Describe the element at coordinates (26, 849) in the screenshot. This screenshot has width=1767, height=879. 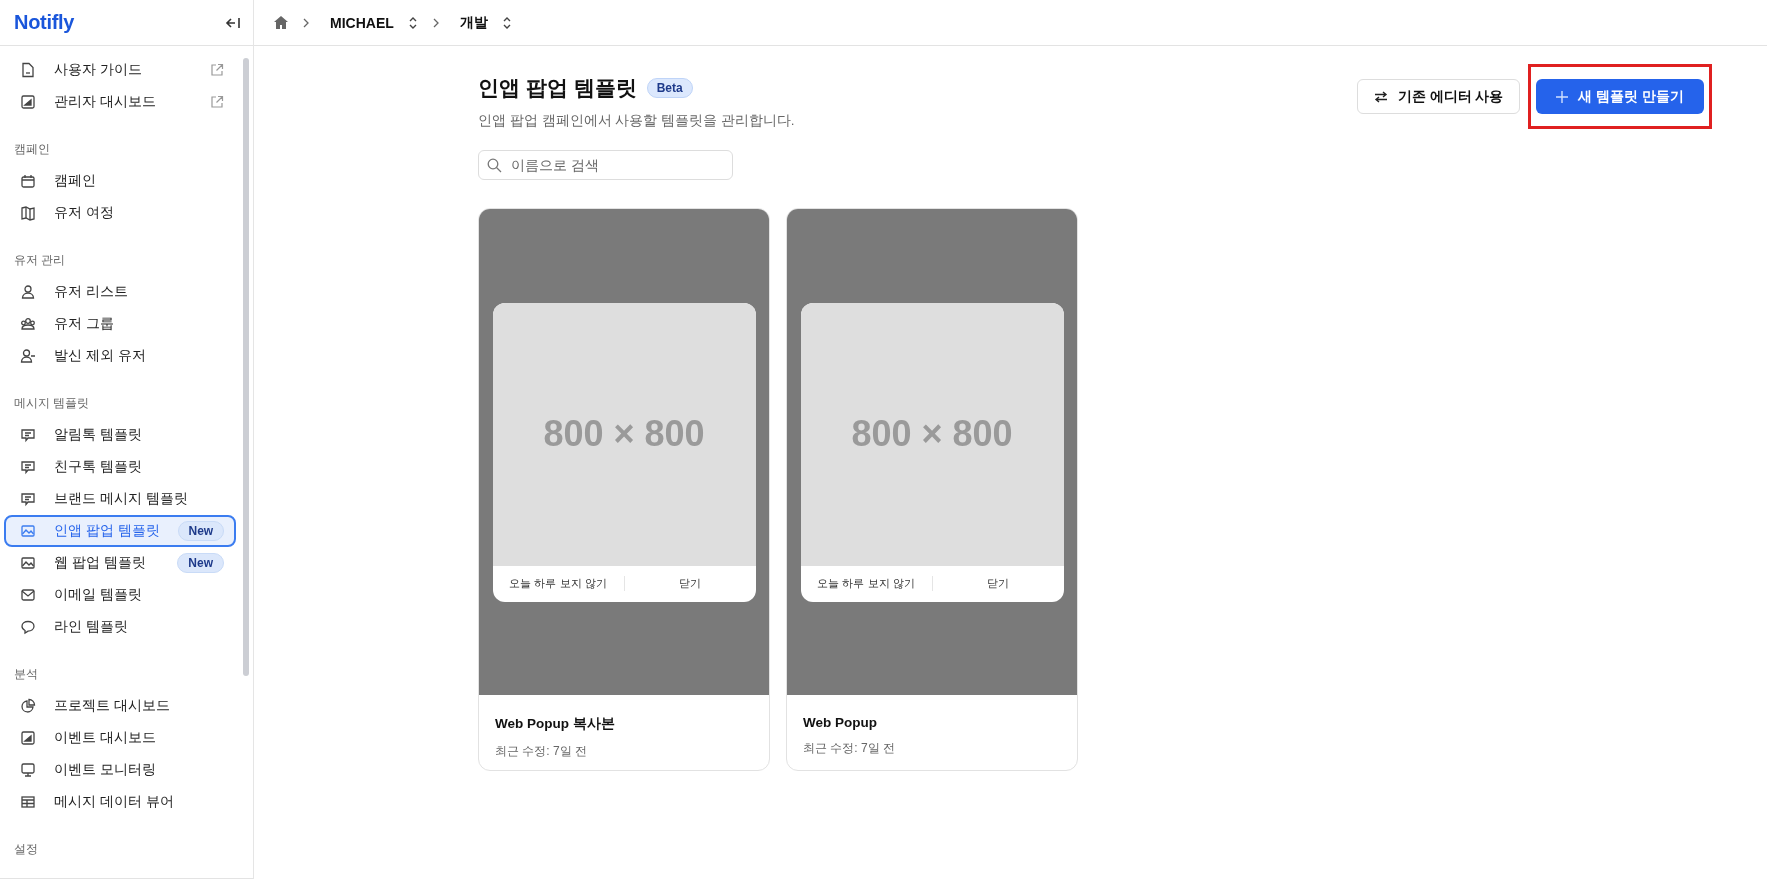
I see `section-heading: 설정` at that location.